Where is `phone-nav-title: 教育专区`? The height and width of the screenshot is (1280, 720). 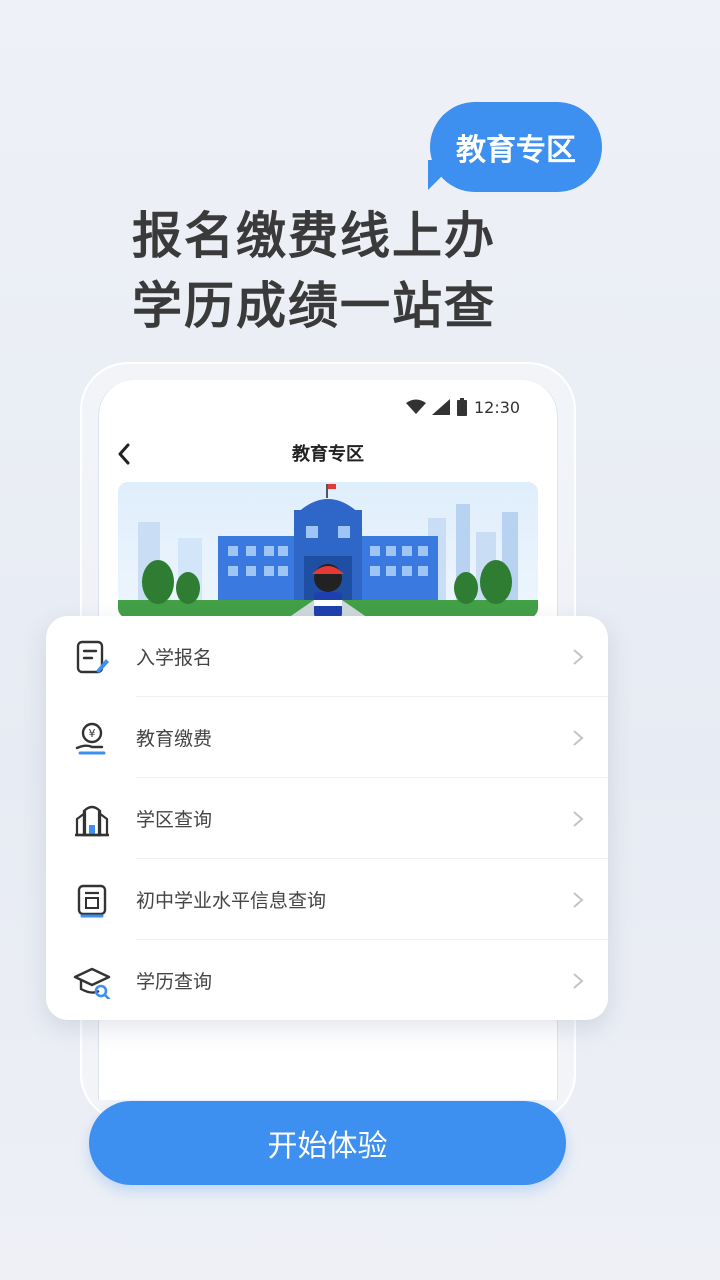
phone-nav-title: 教育专区 is located at coordinates (328, 454).